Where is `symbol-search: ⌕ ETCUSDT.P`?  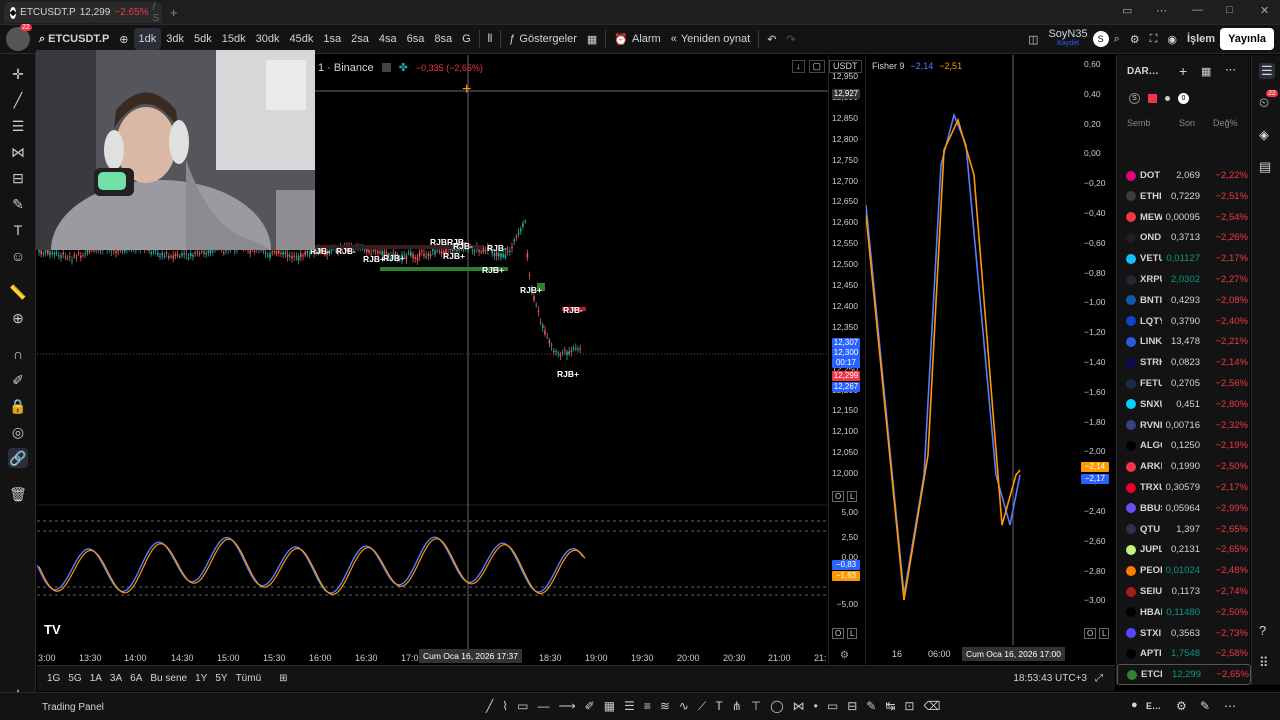
symbol-search: ⌕ ETCUSDT.P is located at coordinates (74, 39).